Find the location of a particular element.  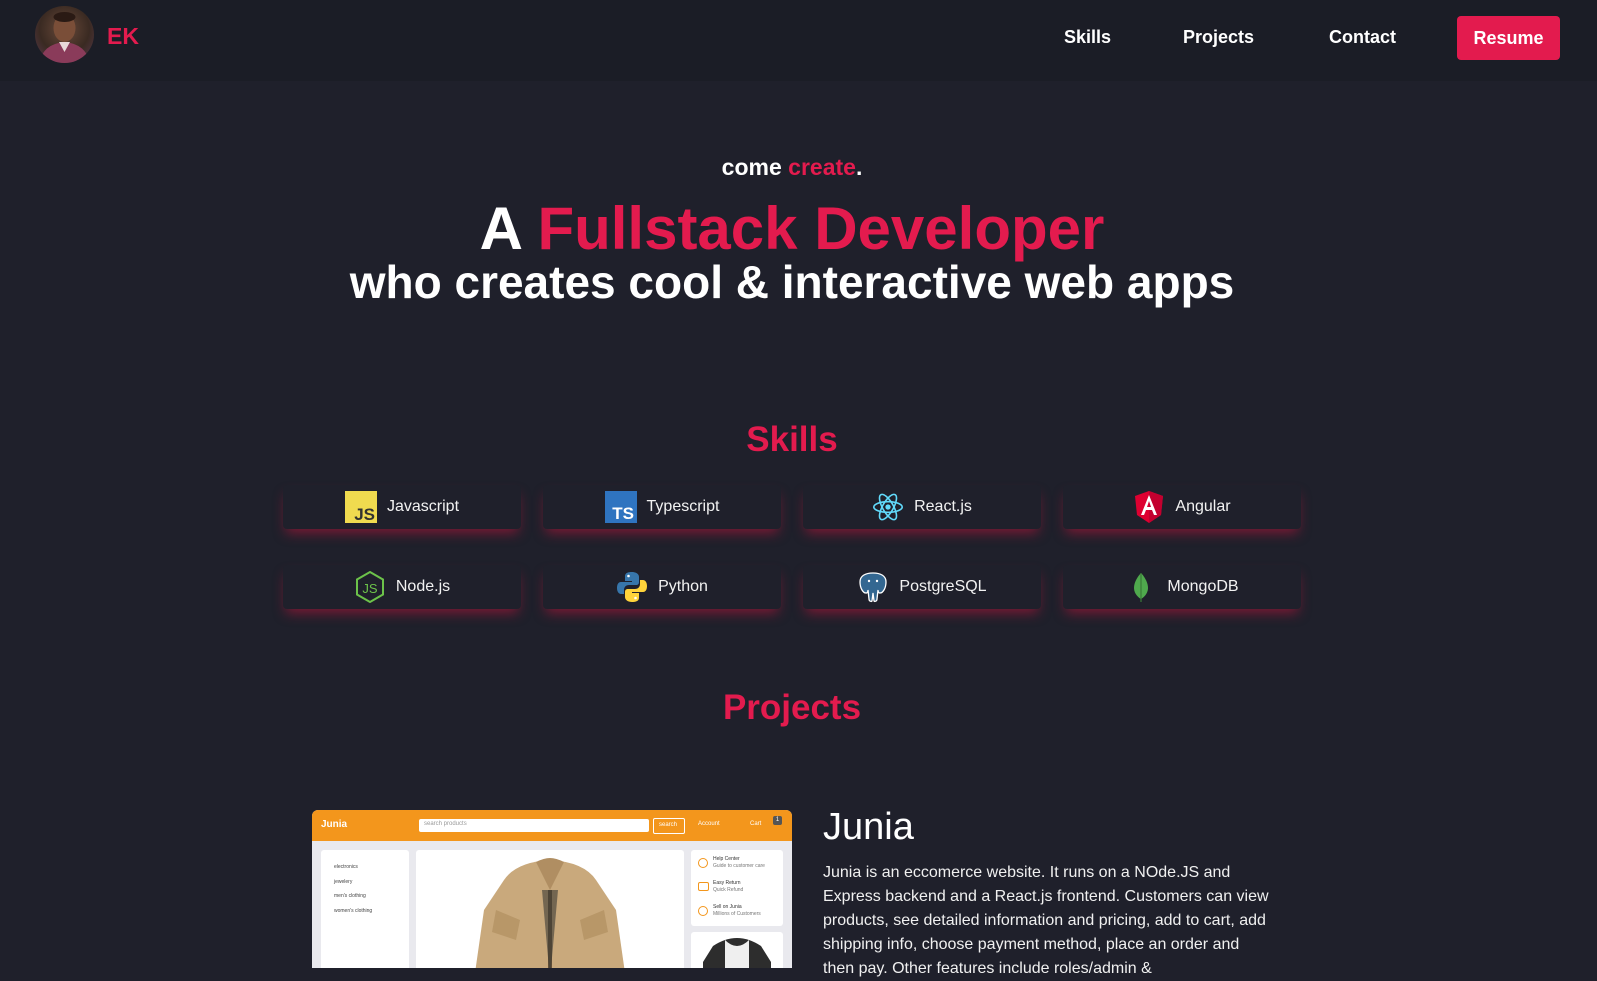

skill-card-angular: Angular is located at coordinates (1182, 507).